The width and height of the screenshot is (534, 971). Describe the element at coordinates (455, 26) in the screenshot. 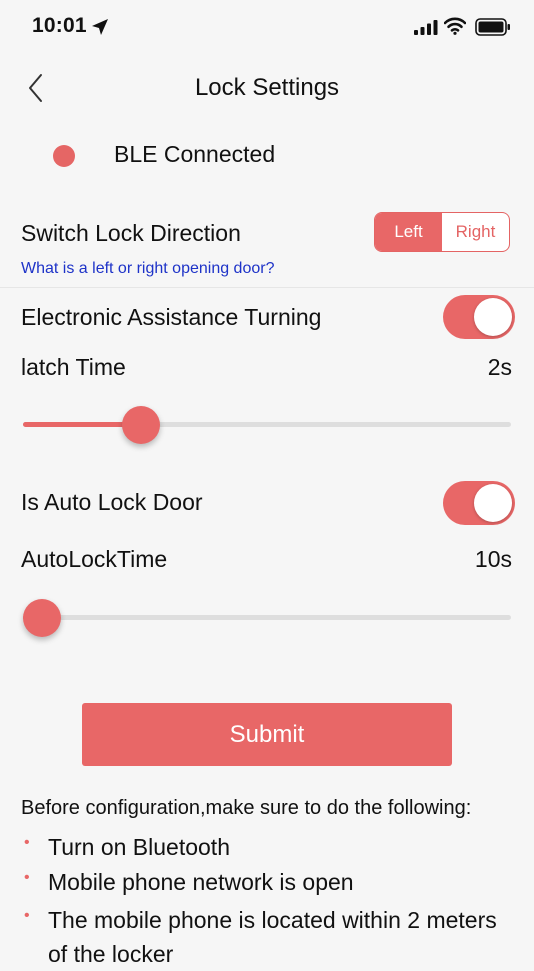

I see `wifi-icon` at that location.